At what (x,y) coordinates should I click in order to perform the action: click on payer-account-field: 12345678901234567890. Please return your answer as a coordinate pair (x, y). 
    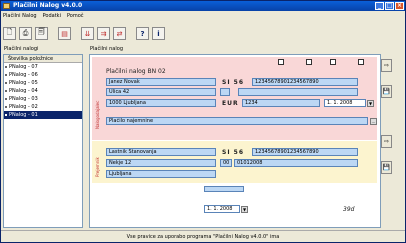
    Looking at the image, I should click on (305, 82).